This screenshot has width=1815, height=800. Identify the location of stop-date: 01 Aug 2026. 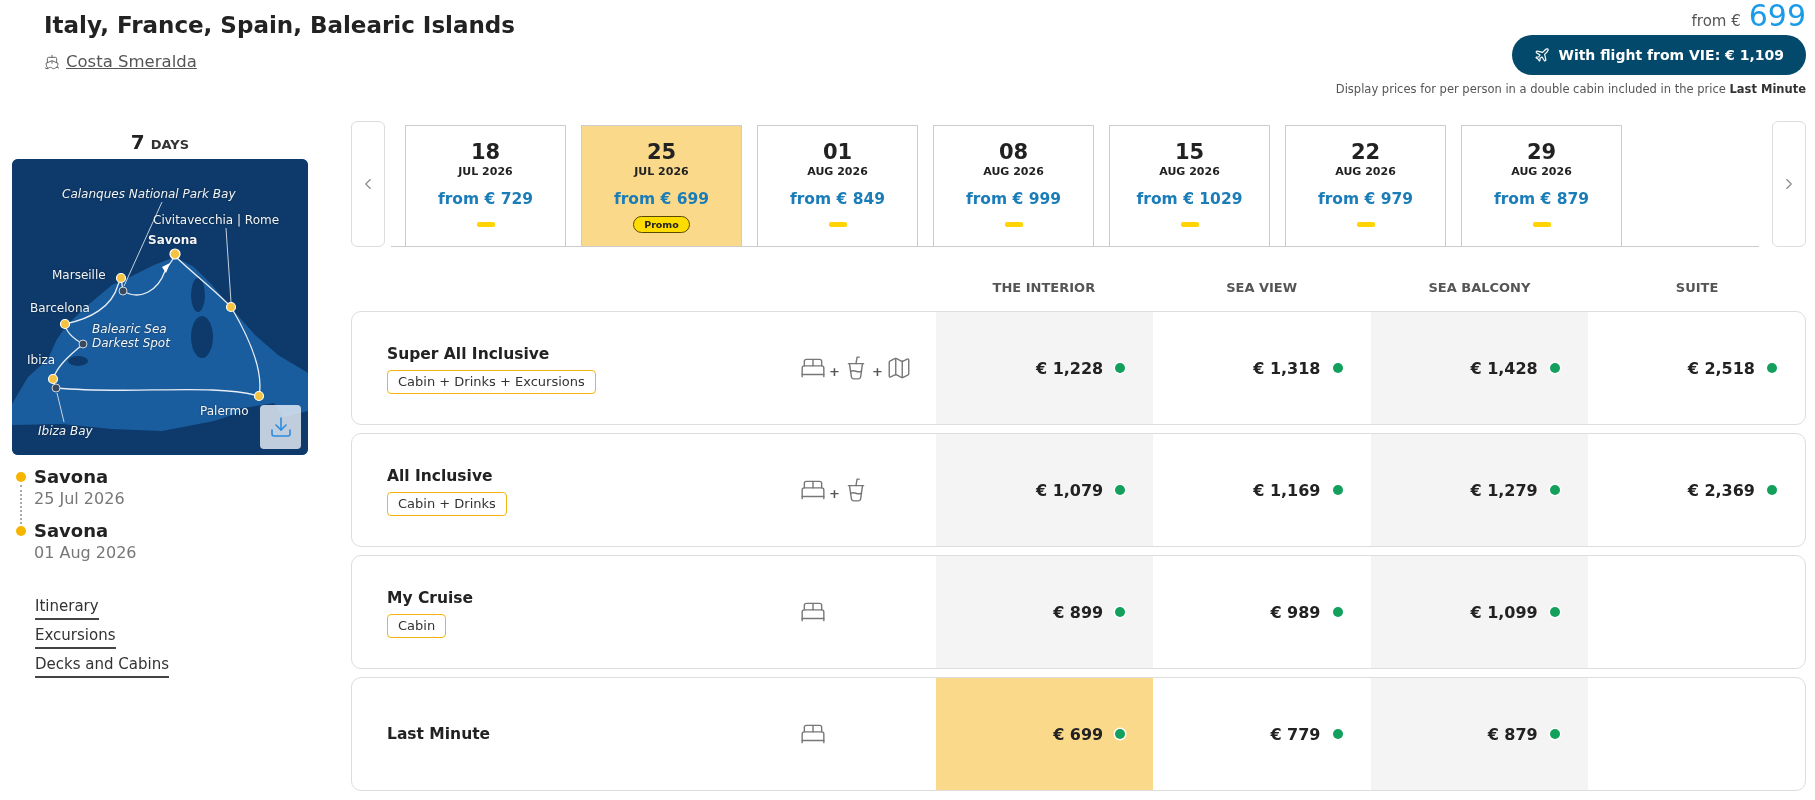
(86, 553).